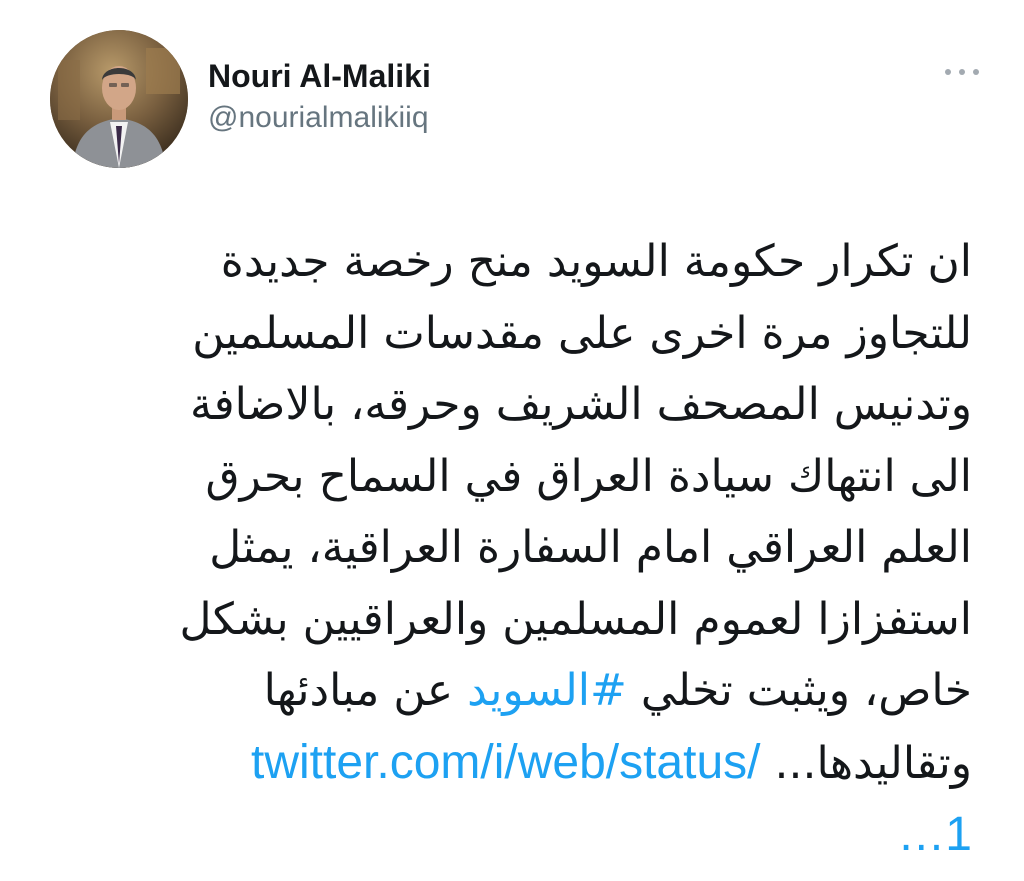 Image resolution: width=1024 pixels, height=881 pixels. I want to click on profile-photo-icon, so click(119, 99).